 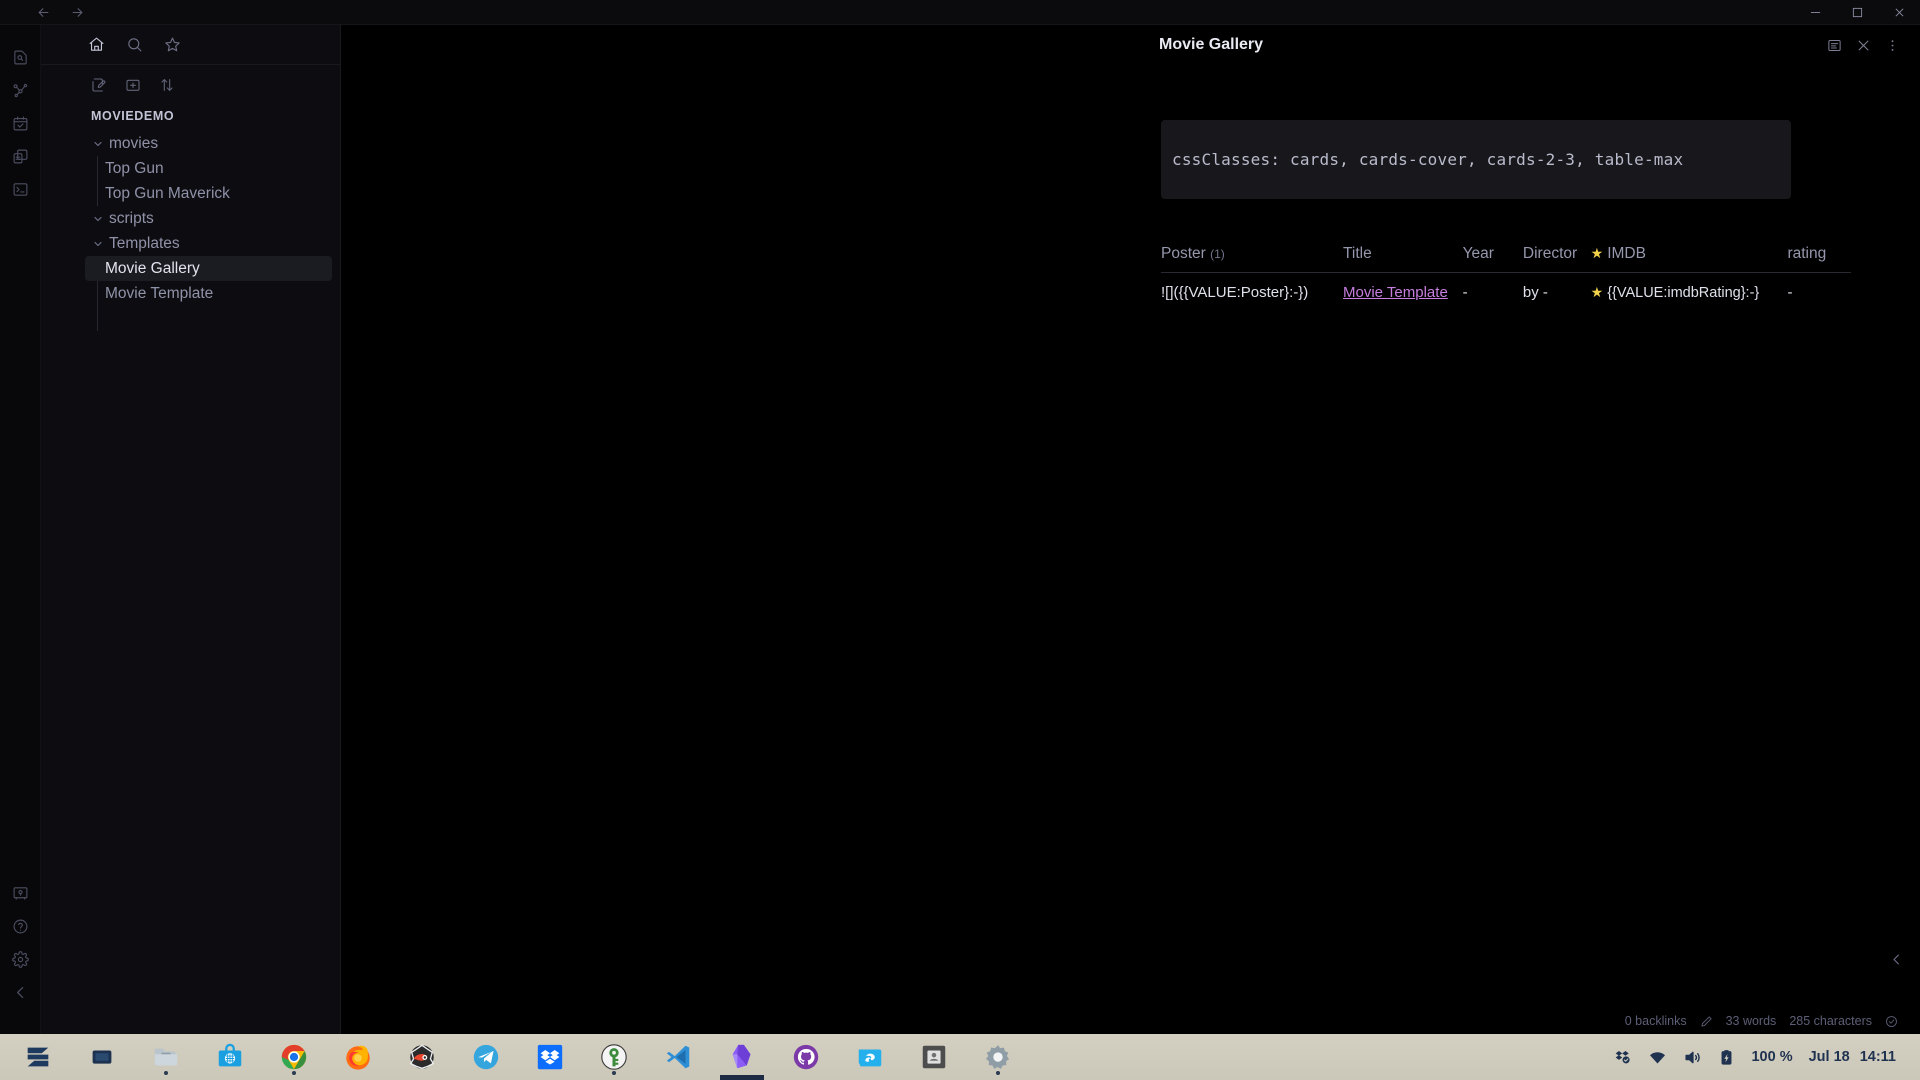 I want to click on help-icon, so click(x=20, y=926).